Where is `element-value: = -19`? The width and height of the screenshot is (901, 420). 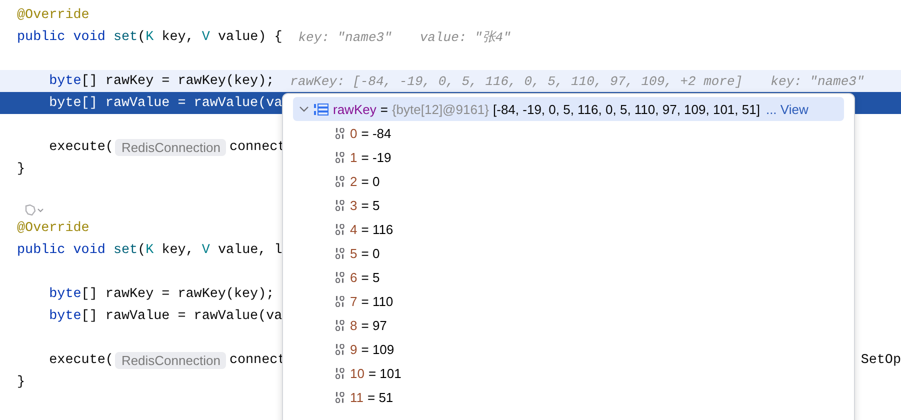
element-value: = -19 is located at coordinates (376, 157).